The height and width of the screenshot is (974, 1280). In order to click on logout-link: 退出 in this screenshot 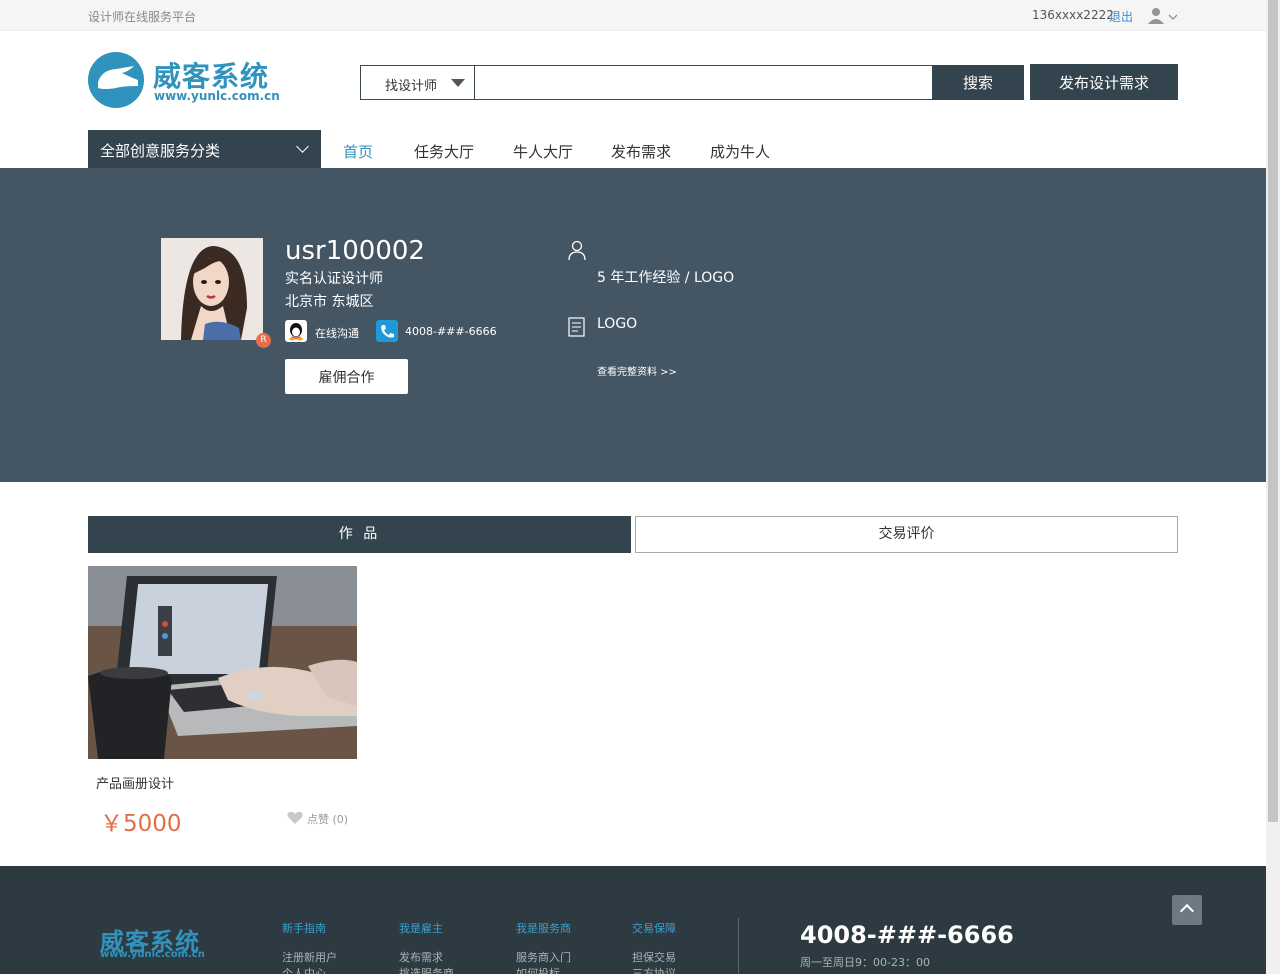, I will do `click(1121, 16)`.